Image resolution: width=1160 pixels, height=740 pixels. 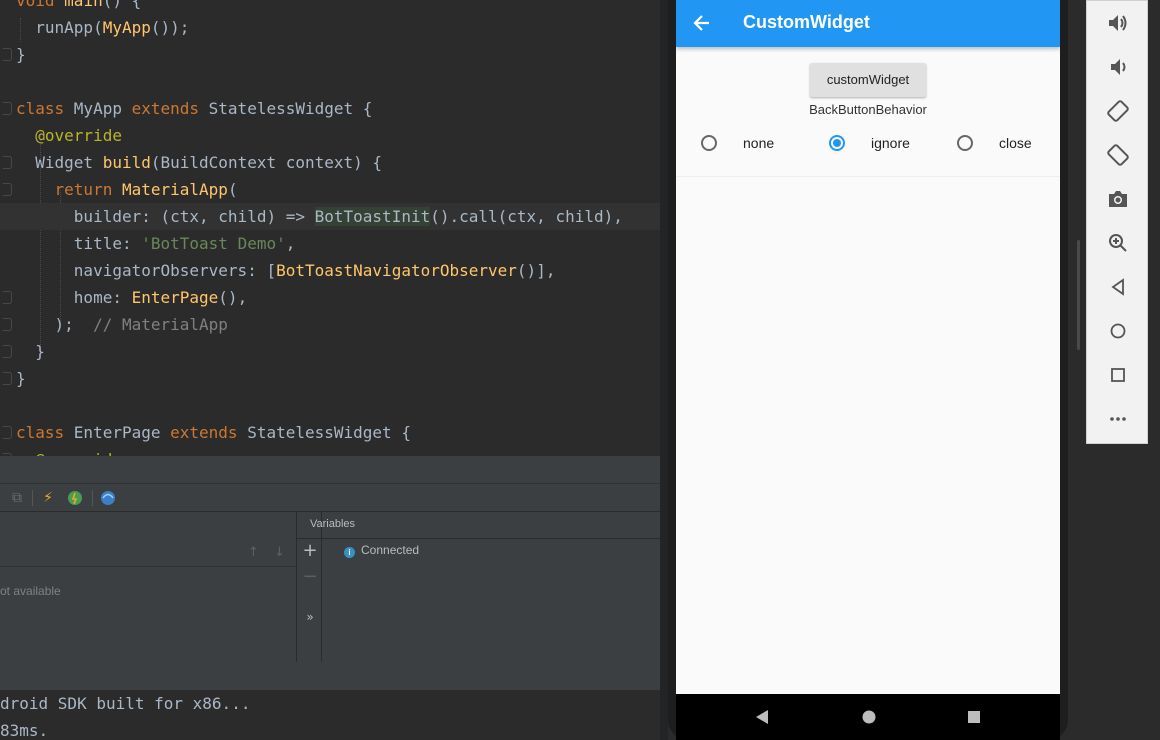 I want to click on remove-watch-button: −, so click(x=310, y=576).